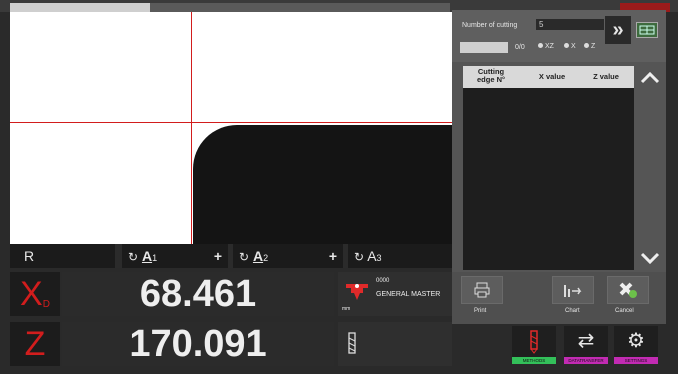 The width and height of the screenshot is (678, 374). I want to click on chevron-up-icon, so click(650, 79).